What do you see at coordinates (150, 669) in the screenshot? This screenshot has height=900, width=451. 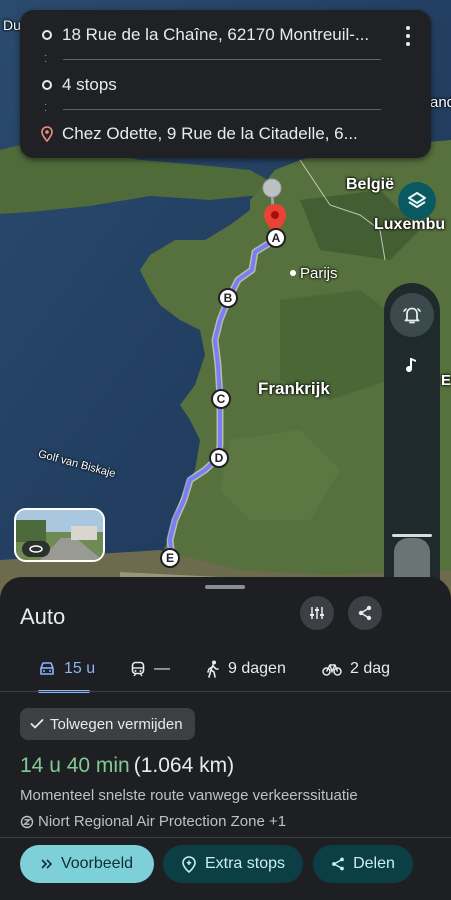 I see `tab-transit: —` at bounding box center [150, 669].